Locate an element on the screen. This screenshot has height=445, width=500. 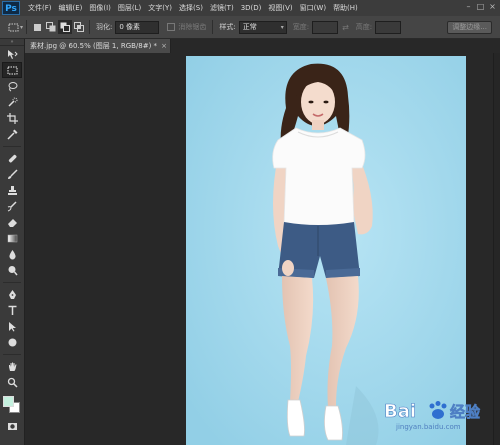
document-tab: 素材.jpg @ 60.5% (图层 1, RGB/8#) * × is located at coordinates (98, 46).